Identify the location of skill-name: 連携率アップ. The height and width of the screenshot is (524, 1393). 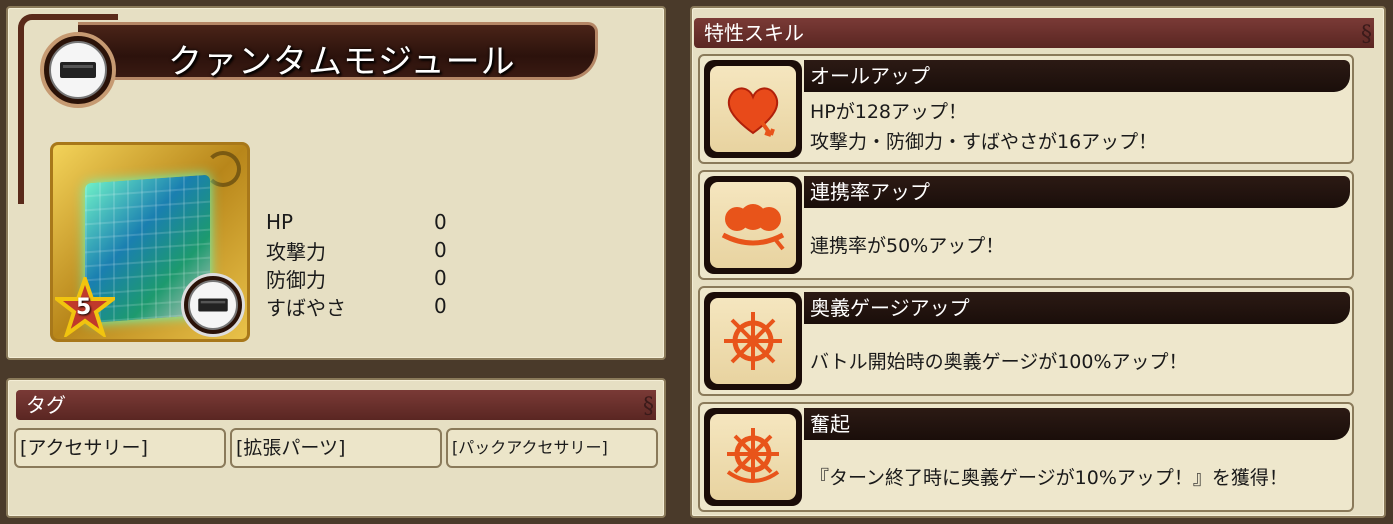
(1077, 192).